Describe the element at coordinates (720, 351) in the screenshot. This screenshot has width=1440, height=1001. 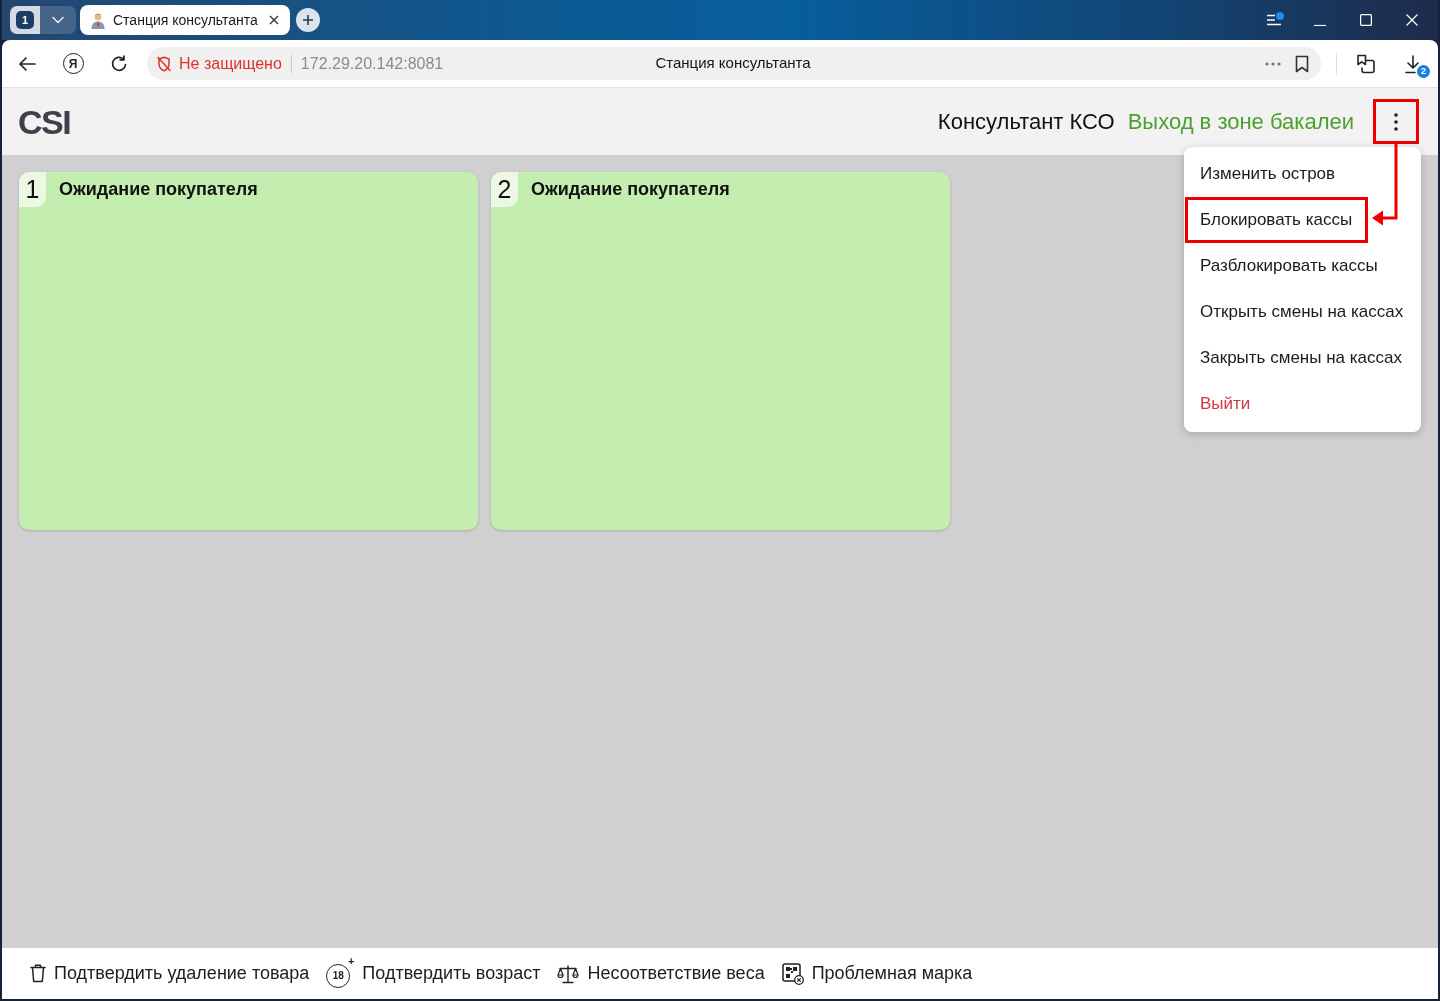
I see `station-card: 2 Ожидание покупателя` at that location.